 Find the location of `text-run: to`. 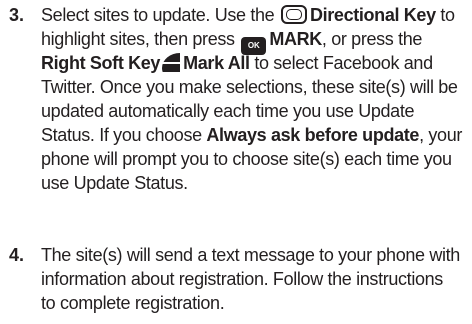

text-run: to is located at coordinates (445, 15).